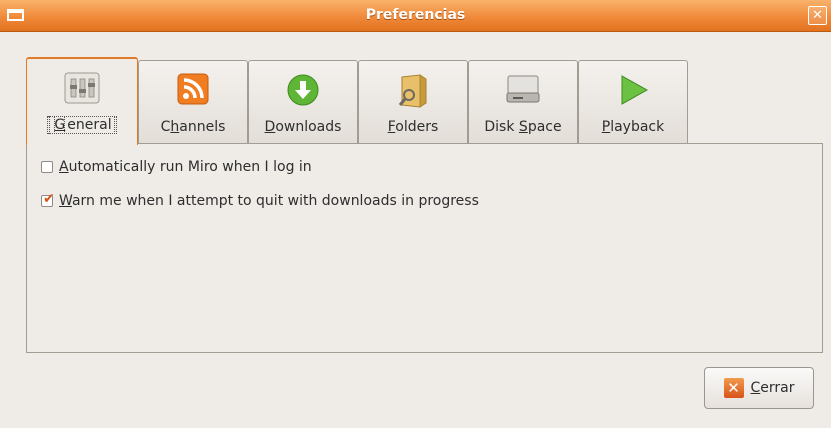  I want to click on hard-disk-icon, so click(523, 91).